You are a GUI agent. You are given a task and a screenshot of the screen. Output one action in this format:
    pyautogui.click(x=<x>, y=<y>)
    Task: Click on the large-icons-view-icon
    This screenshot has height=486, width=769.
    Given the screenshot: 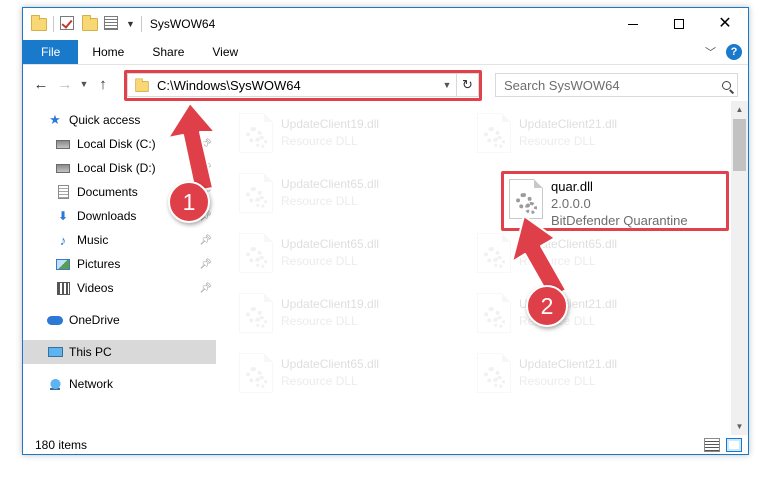 What is the action you would take?
    pyautogui.click(x=734, y=445)
    